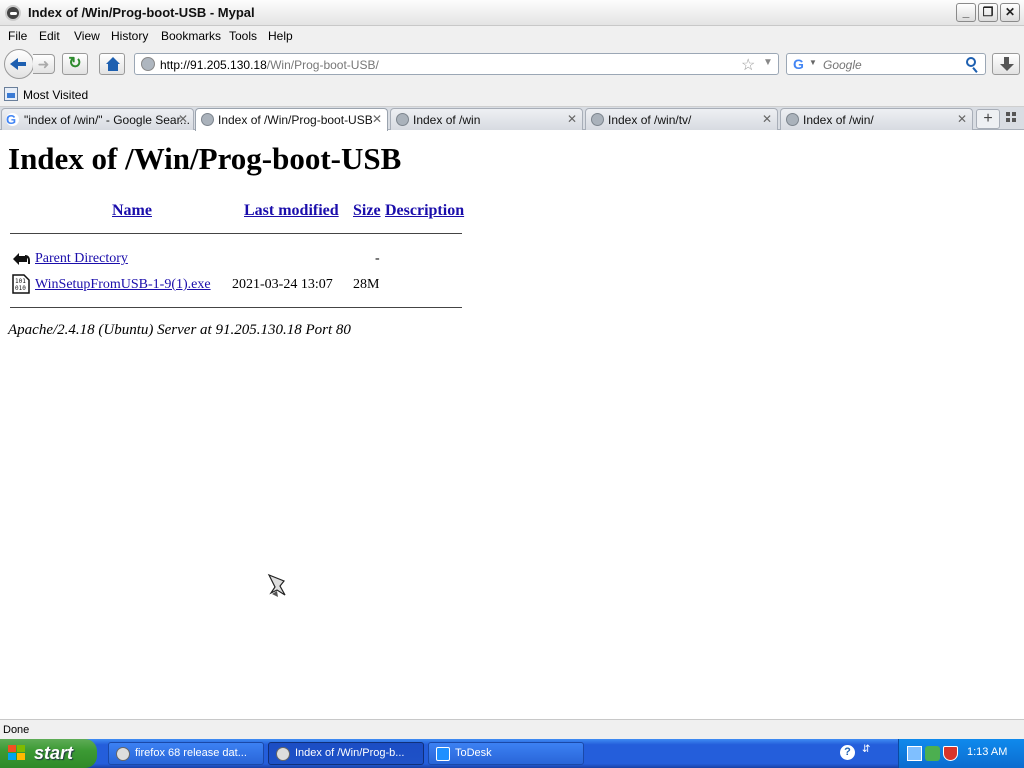  What do you see at coordinates (961, 753) in the screenshot?
I see `system-tray: 1:13 AM` at bounding box center [961, 753].